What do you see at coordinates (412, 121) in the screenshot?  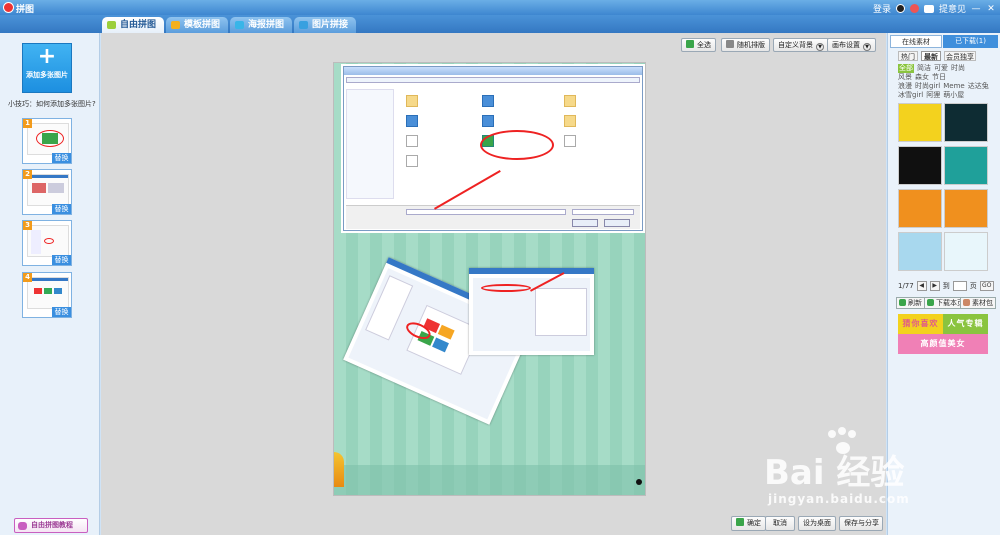 I see `computer-icon` at bounding box center [412, 121].